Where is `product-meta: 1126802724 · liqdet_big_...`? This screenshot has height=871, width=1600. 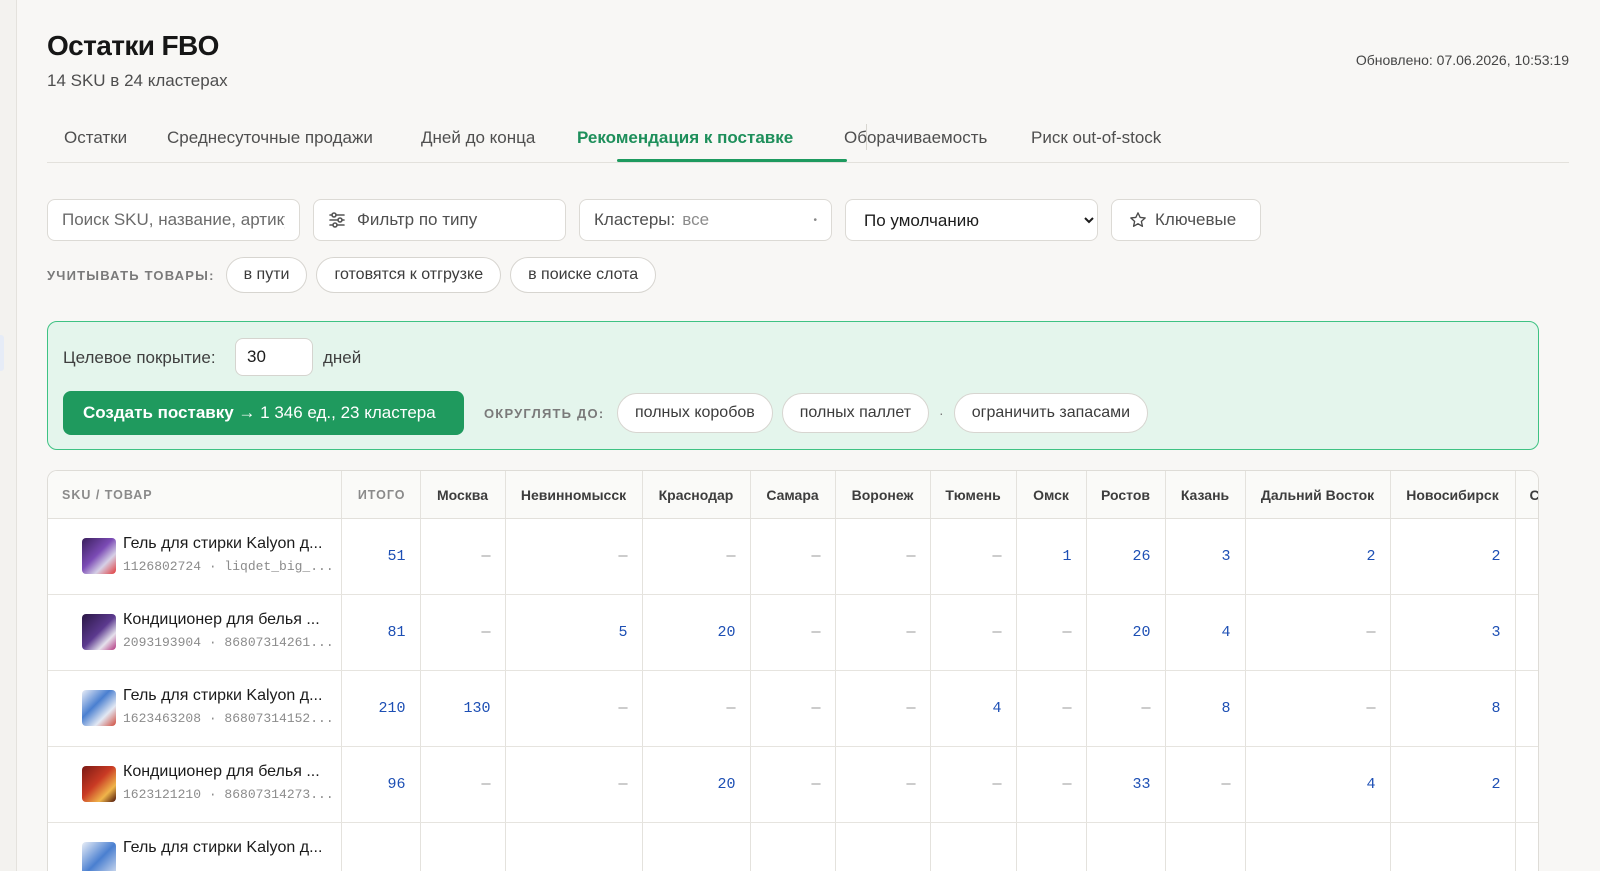
product-meta: 1126802724 · liqdet_big_... is located at coordinates (228, 566).